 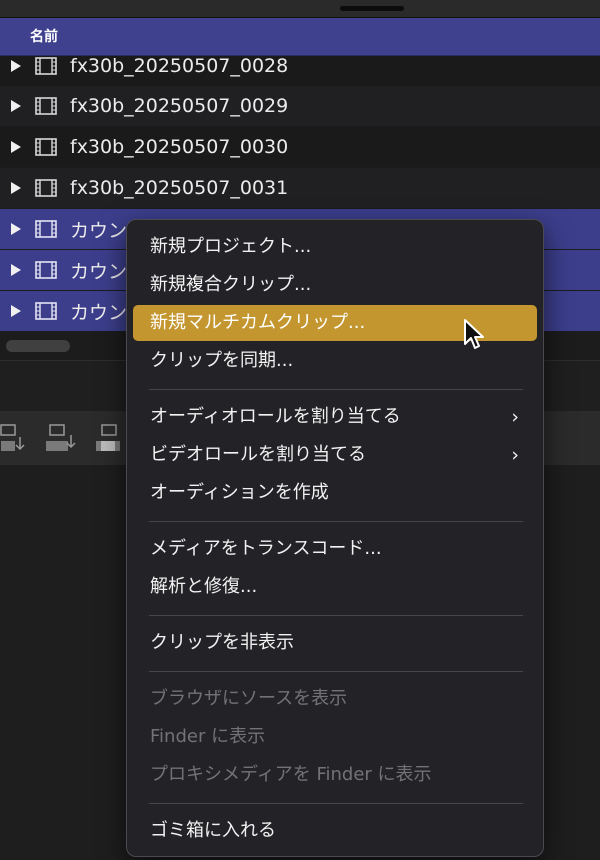 I want to click on menu-item-label: ビデオロールを割り当てる, so click(x=258, y=454).